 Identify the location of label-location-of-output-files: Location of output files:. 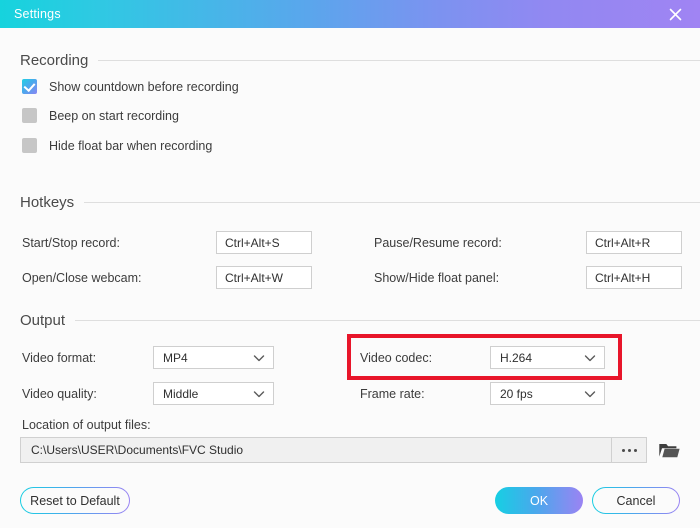
(86, 425).